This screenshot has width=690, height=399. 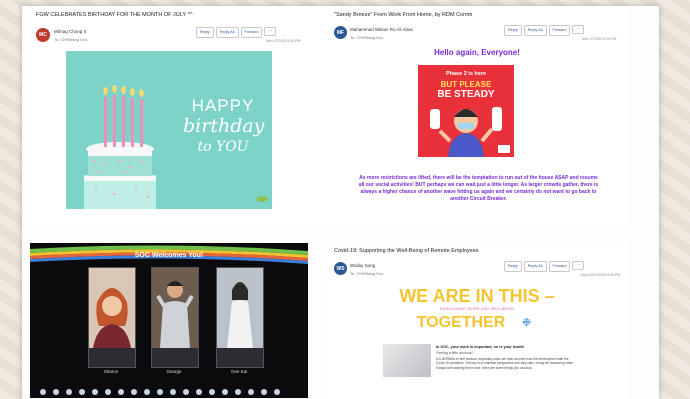 What do you see at coordinates (43, 35) in the screenshot?
I see `avatar: MC` at bounding box center [43, 35].